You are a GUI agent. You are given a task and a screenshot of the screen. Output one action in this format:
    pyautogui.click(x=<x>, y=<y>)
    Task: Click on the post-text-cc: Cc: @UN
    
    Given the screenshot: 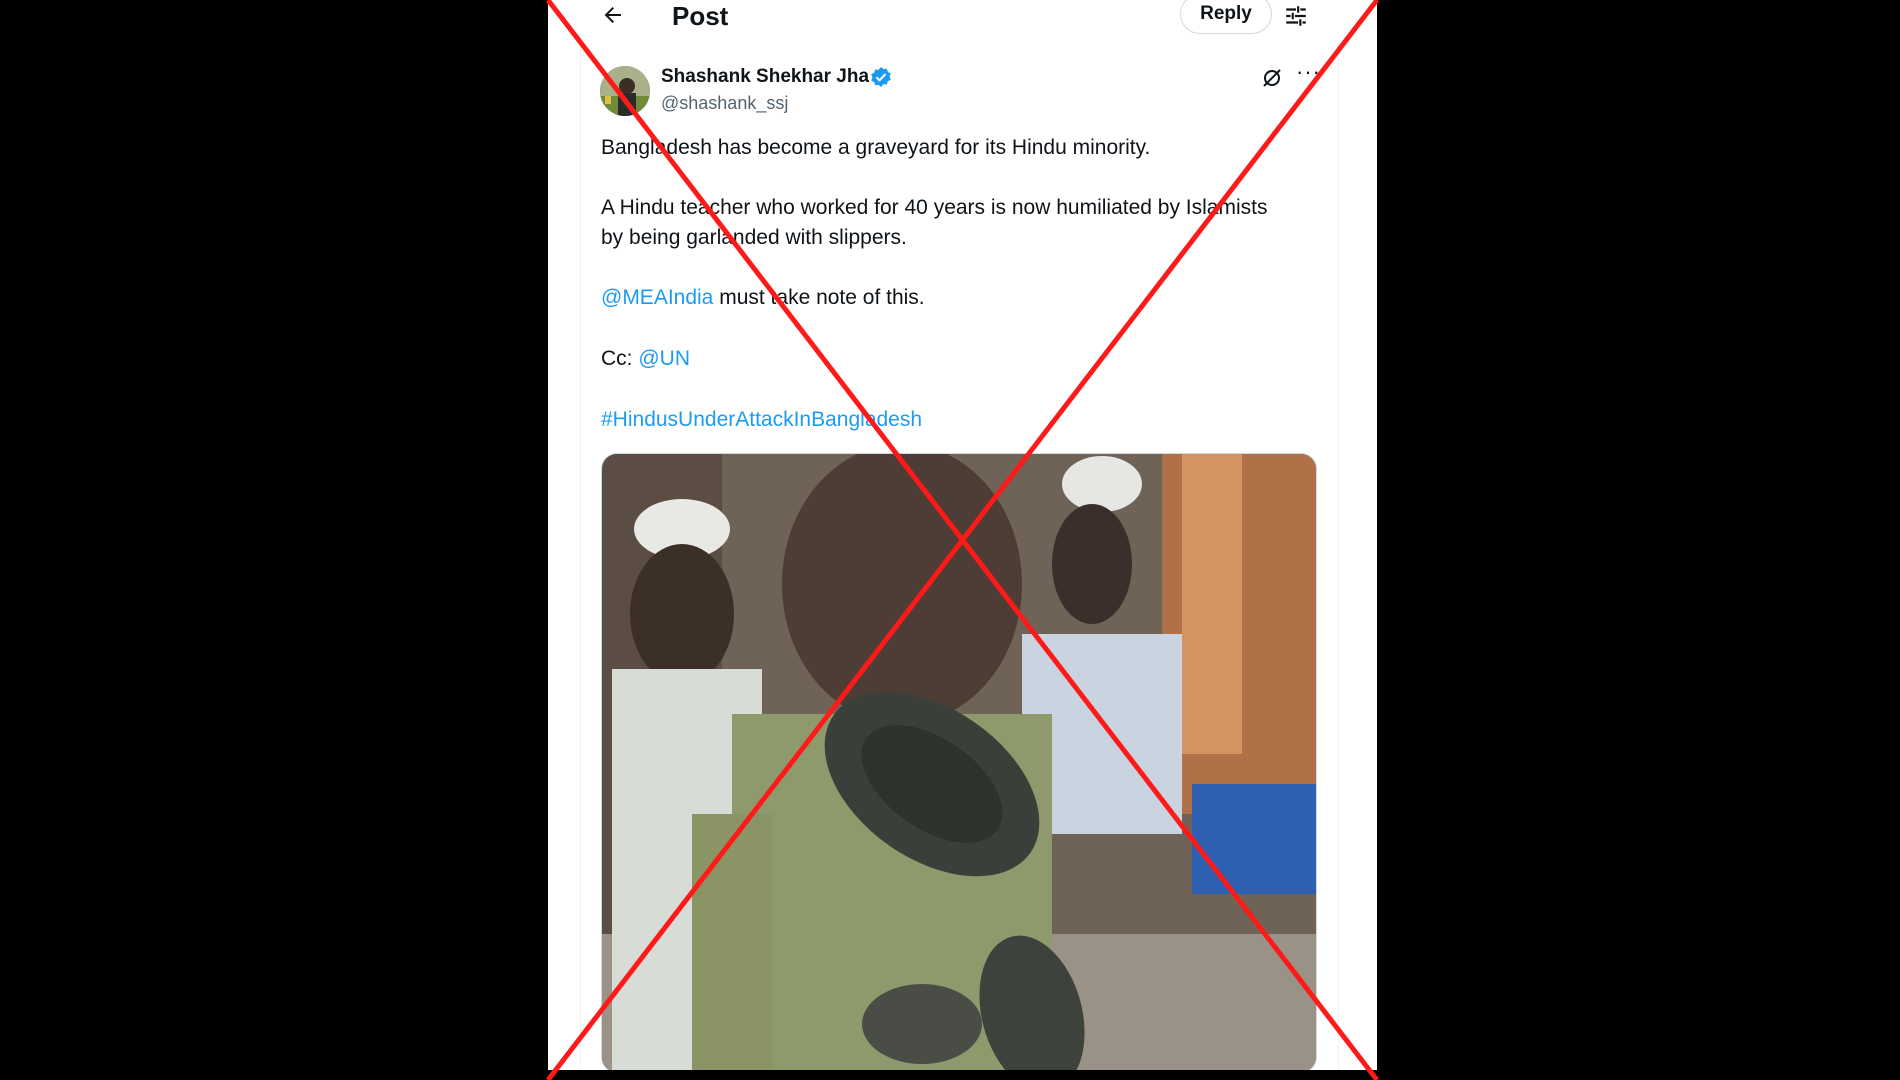 What is the action you would take?
    pyautogui.click(x=961, y=359)
    